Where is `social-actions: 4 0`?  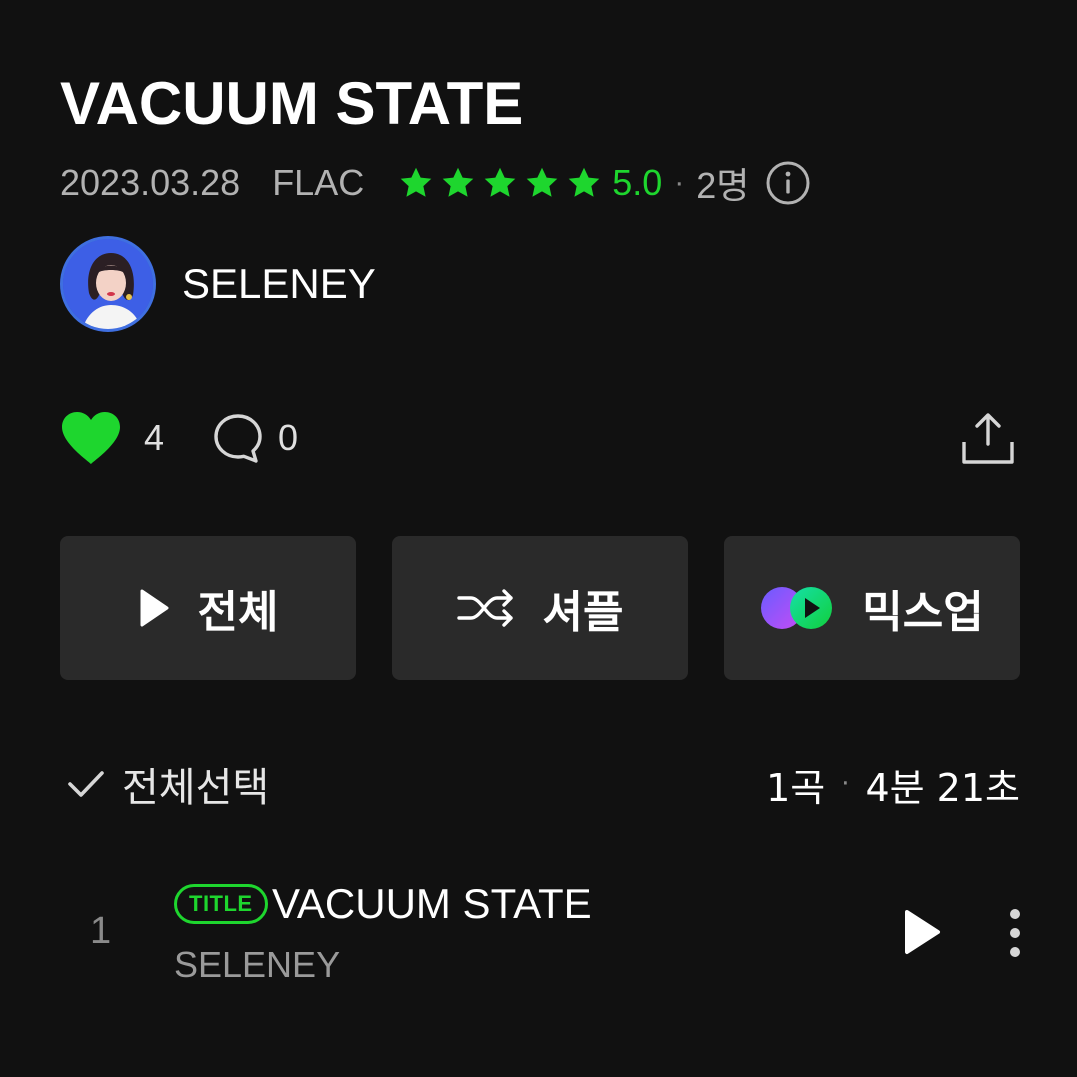 social-actions: 4 0 is located at coordinates (540, 438).